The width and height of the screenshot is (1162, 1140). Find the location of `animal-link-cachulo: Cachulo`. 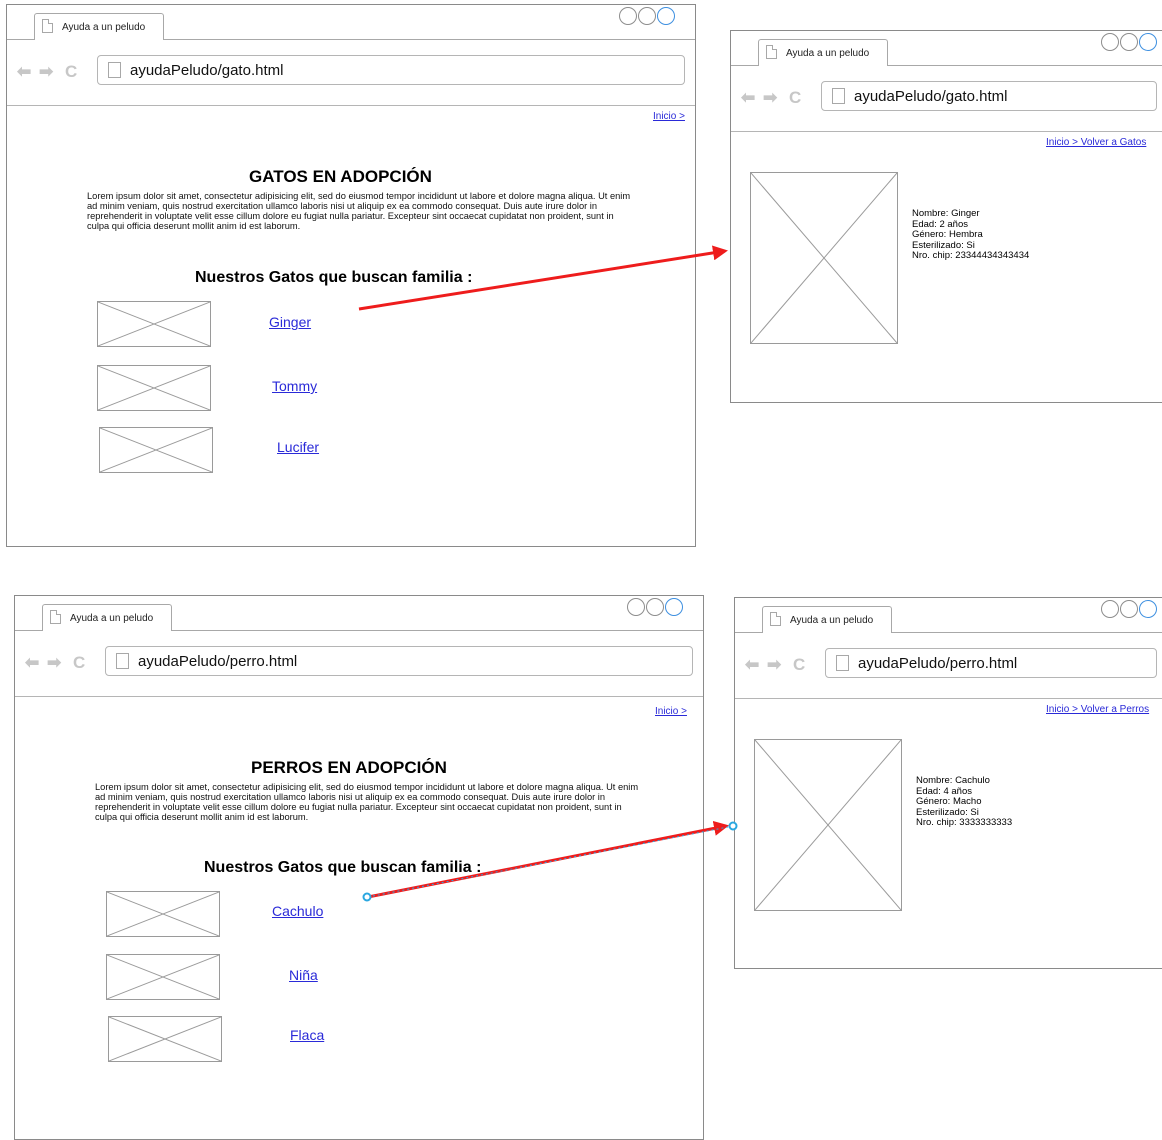

animal-link-cachulo: Cachulo is located at coordinates (297, 911).